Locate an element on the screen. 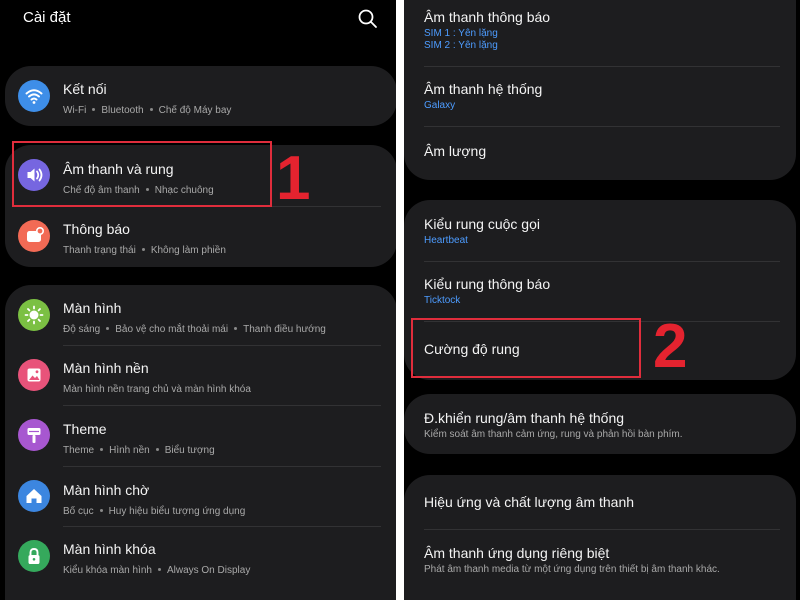 The height and width of the screenshot is (600, 800). sound-item-notification-vibration: Kiểu rung thông báo Ticktock is located at coordinates (600, 291).